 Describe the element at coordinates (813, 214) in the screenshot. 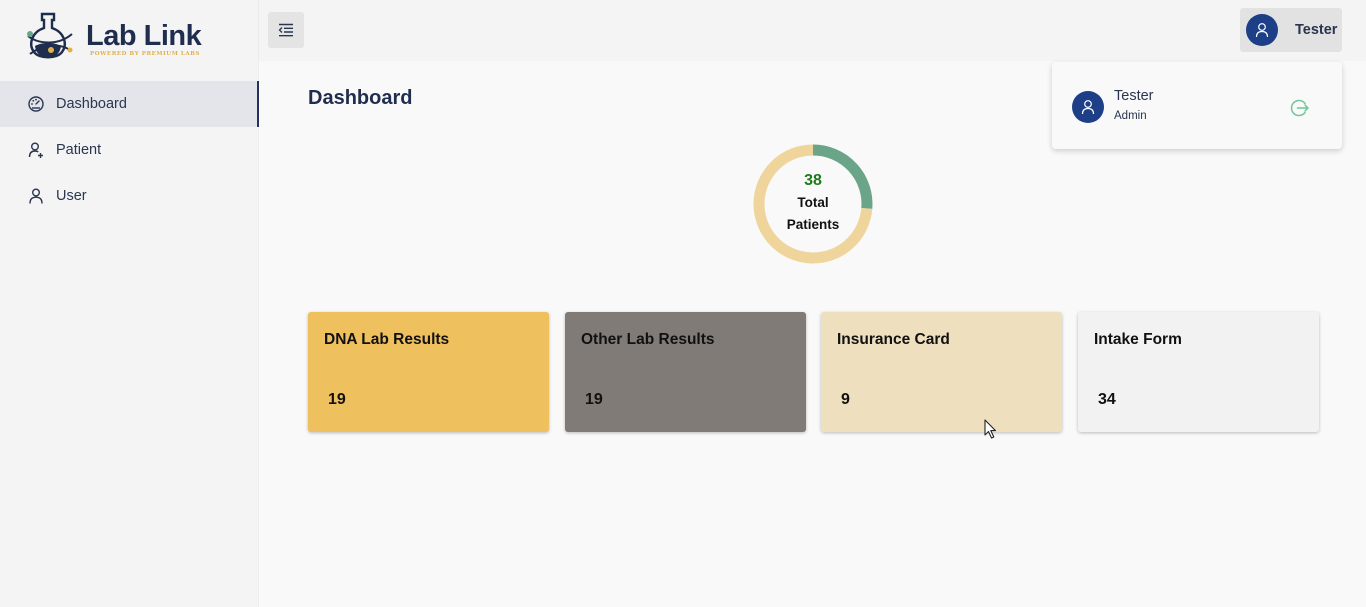

I see `total-patients-label: Total Patients` at that location.